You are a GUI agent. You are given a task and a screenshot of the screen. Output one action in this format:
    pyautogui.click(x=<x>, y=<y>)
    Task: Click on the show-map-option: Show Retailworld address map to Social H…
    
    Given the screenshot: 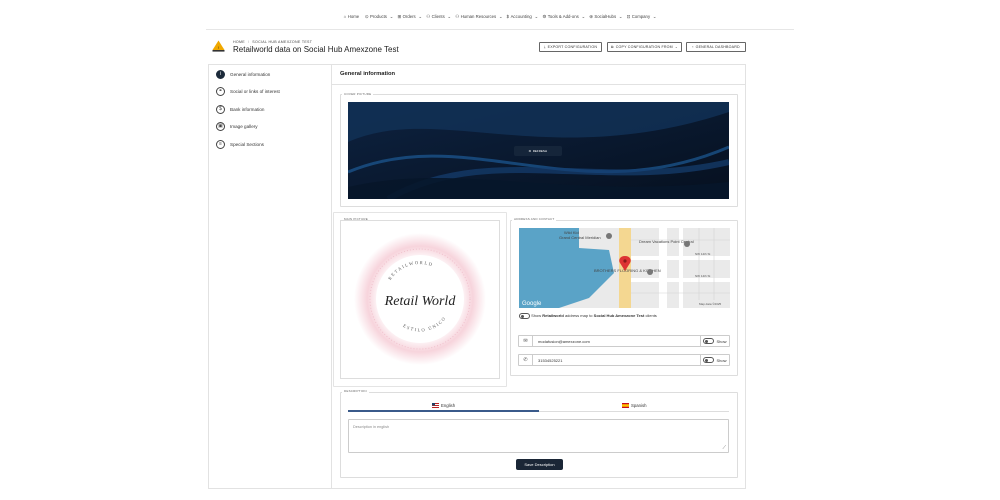 What is the action you would take?
    pyautogui.click(x=588, y=316)
    